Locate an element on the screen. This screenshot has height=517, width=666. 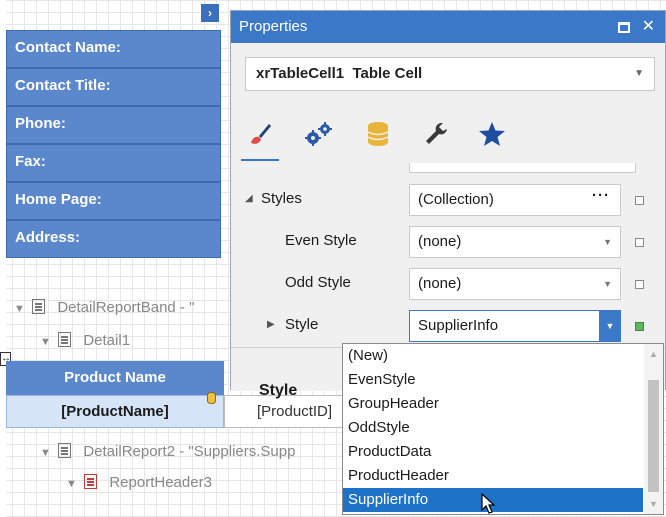
report-header-icon is located at coordinates (91, 481).